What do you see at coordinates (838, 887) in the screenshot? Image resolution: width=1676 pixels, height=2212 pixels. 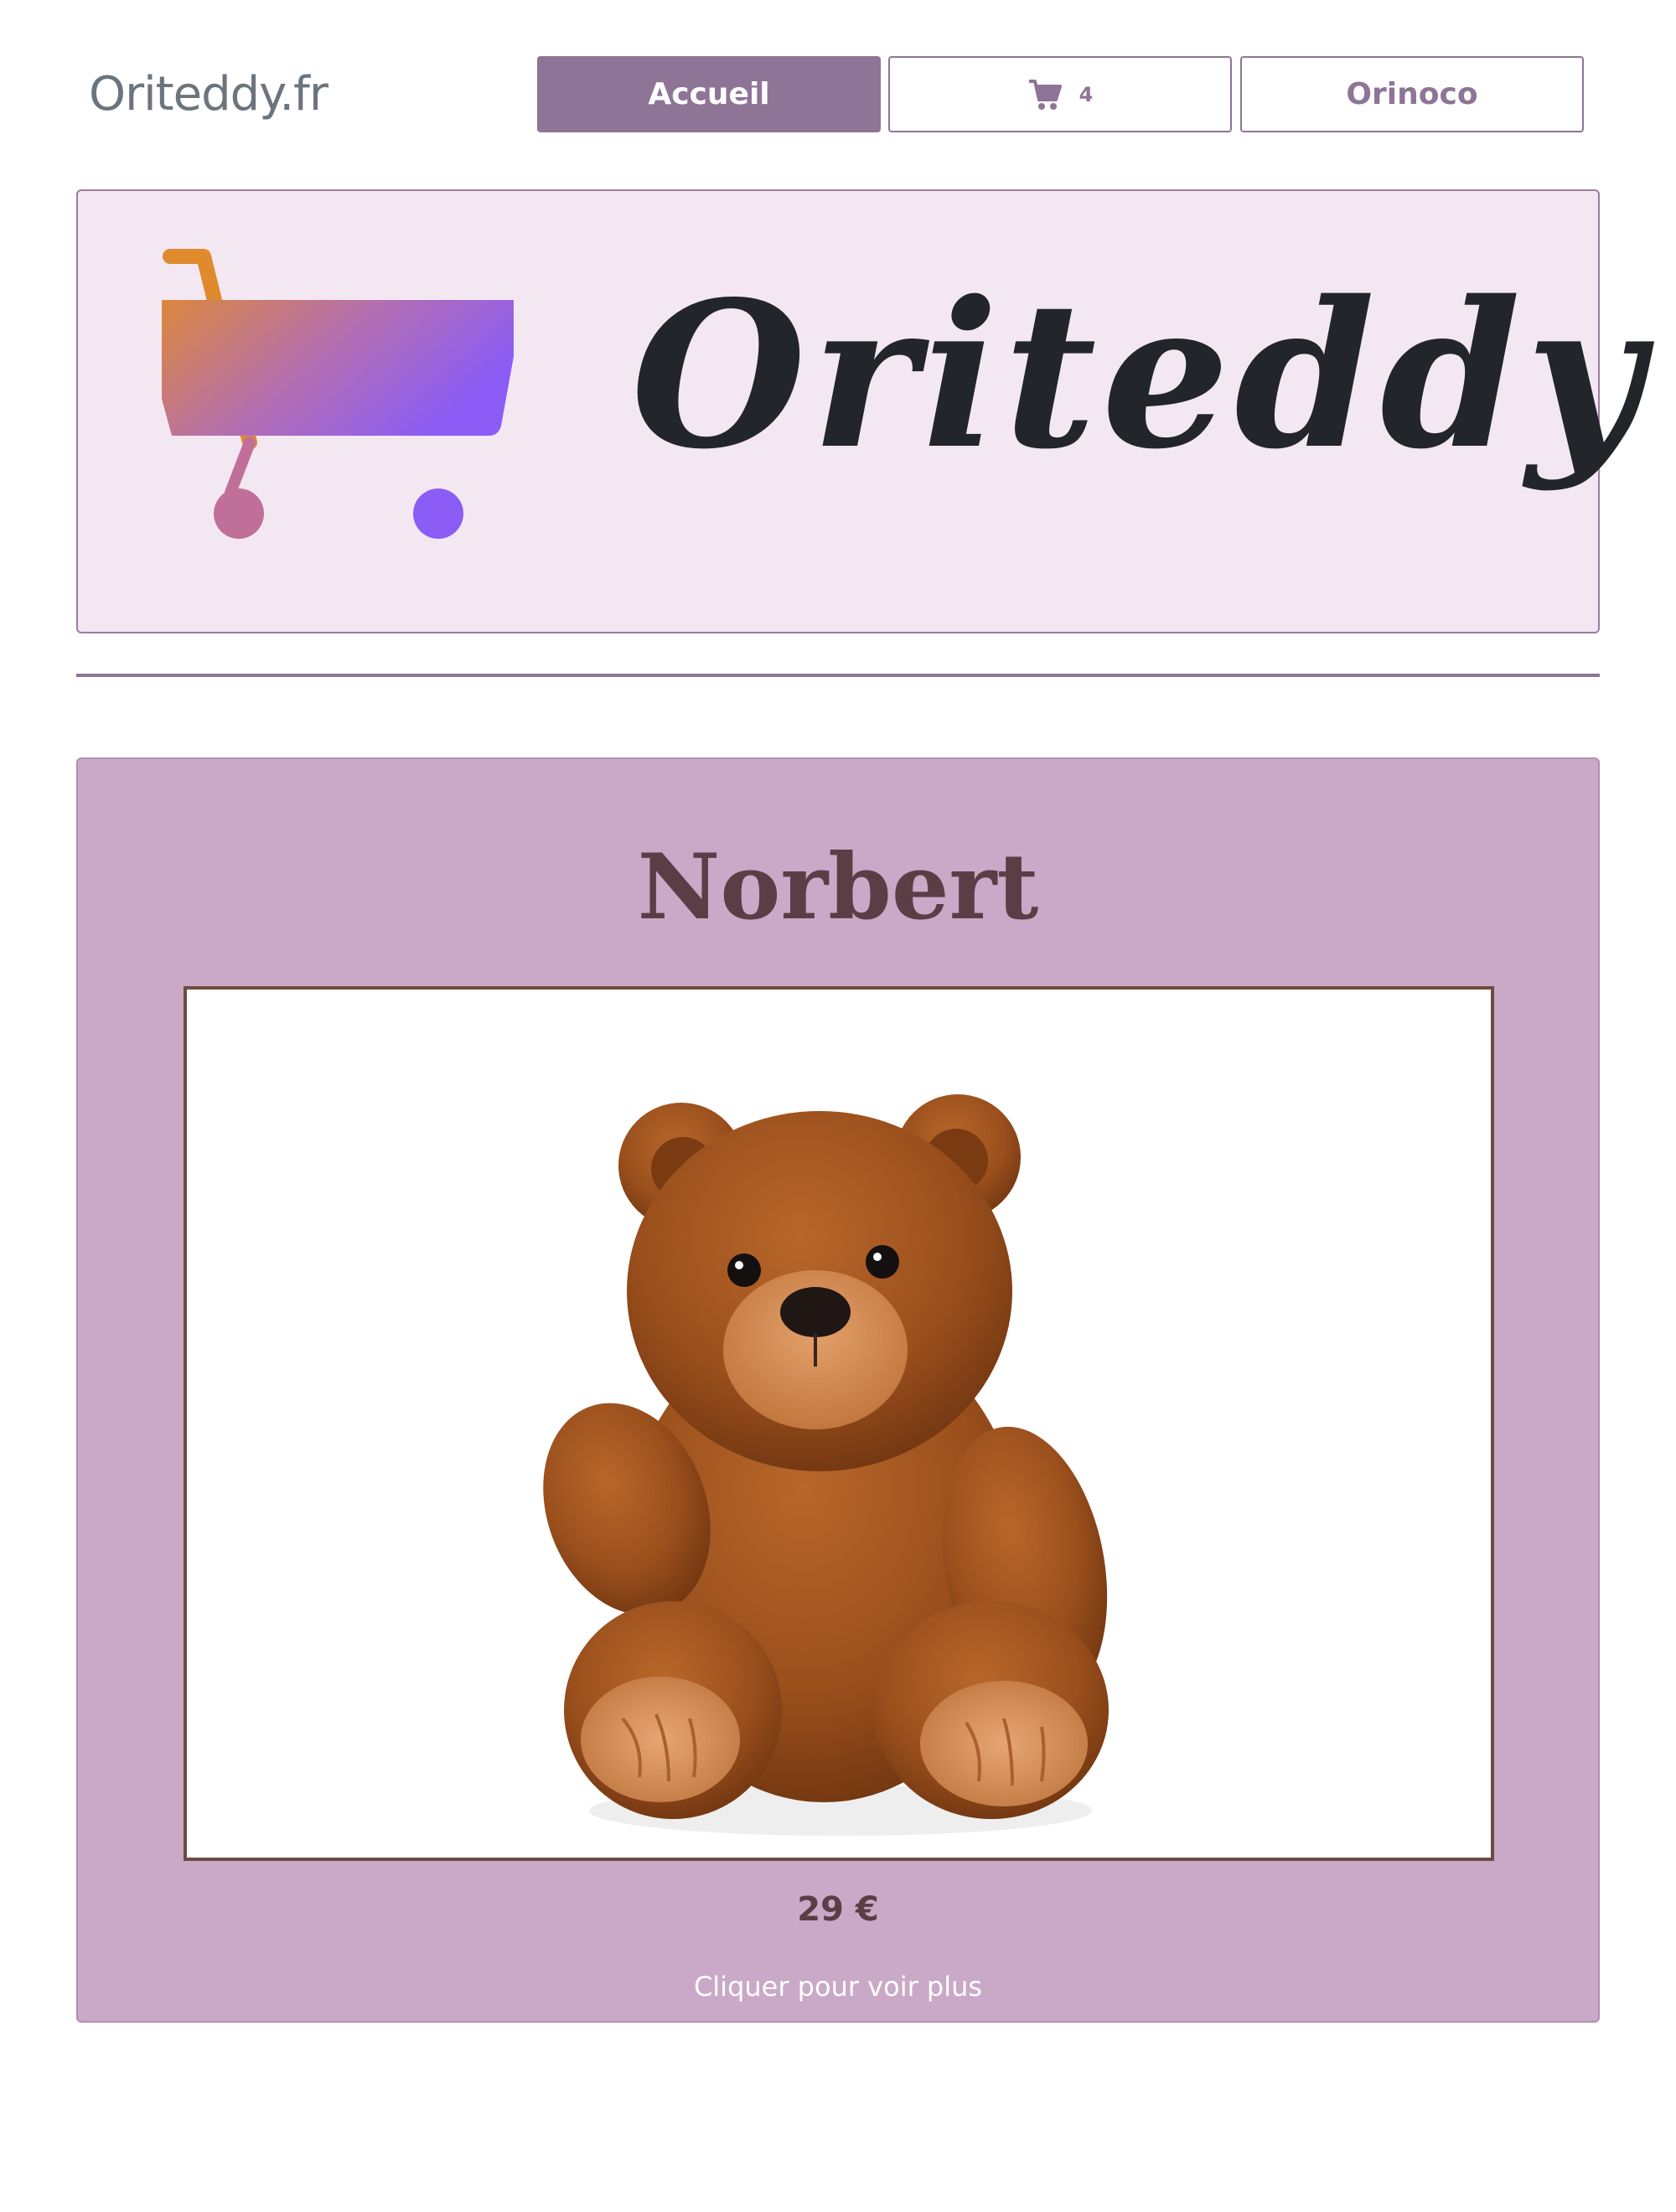 I see `product-name: Norbert` at bounding box center [838, 887].